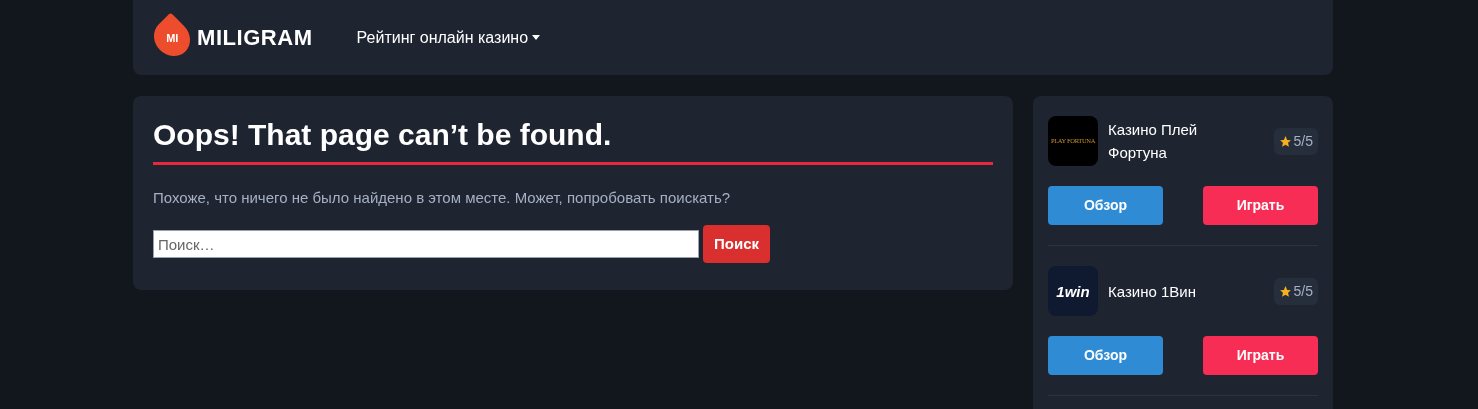 The height and width of the screenshot is (409, 1478). I want to click on casino-name: Казино 1Вин, so click(1152, 291).